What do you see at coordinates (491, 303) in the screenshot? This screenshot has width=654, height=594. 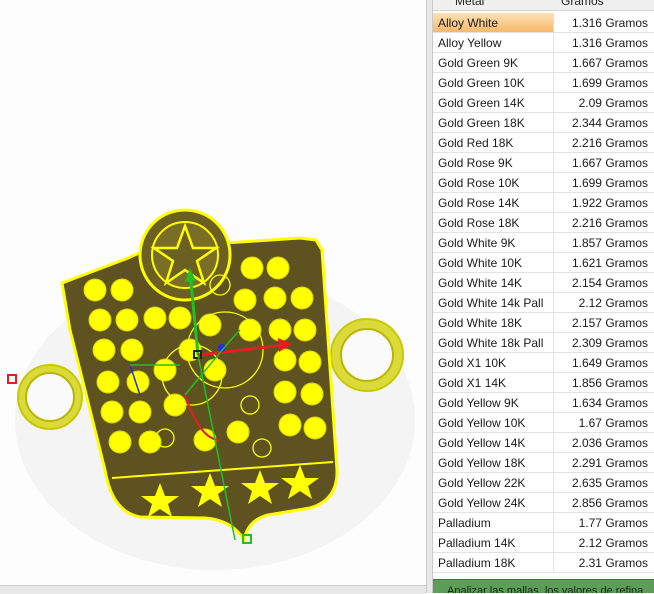 I see `metal-name-cell: Gold White 14k Pall` at bounding box center [491, 303].